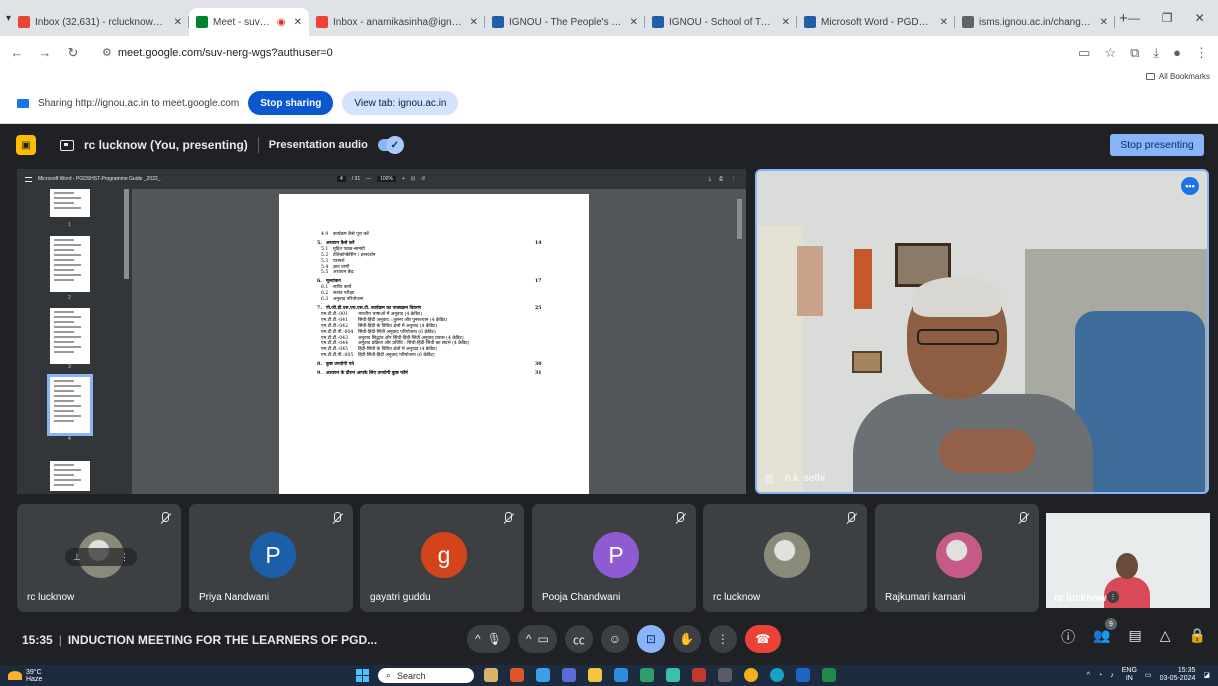 This screenshot has height=686, width=1218. I want to click on leave-call-button: ☎, so click(762, 639).